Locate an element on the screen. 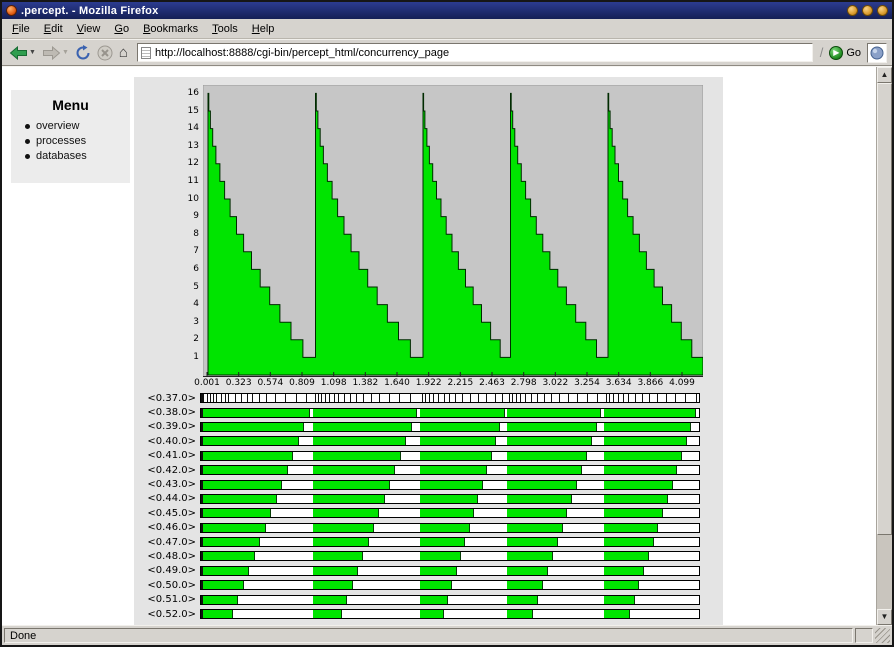  menu-go: Go is located at coordinates (121, 29).